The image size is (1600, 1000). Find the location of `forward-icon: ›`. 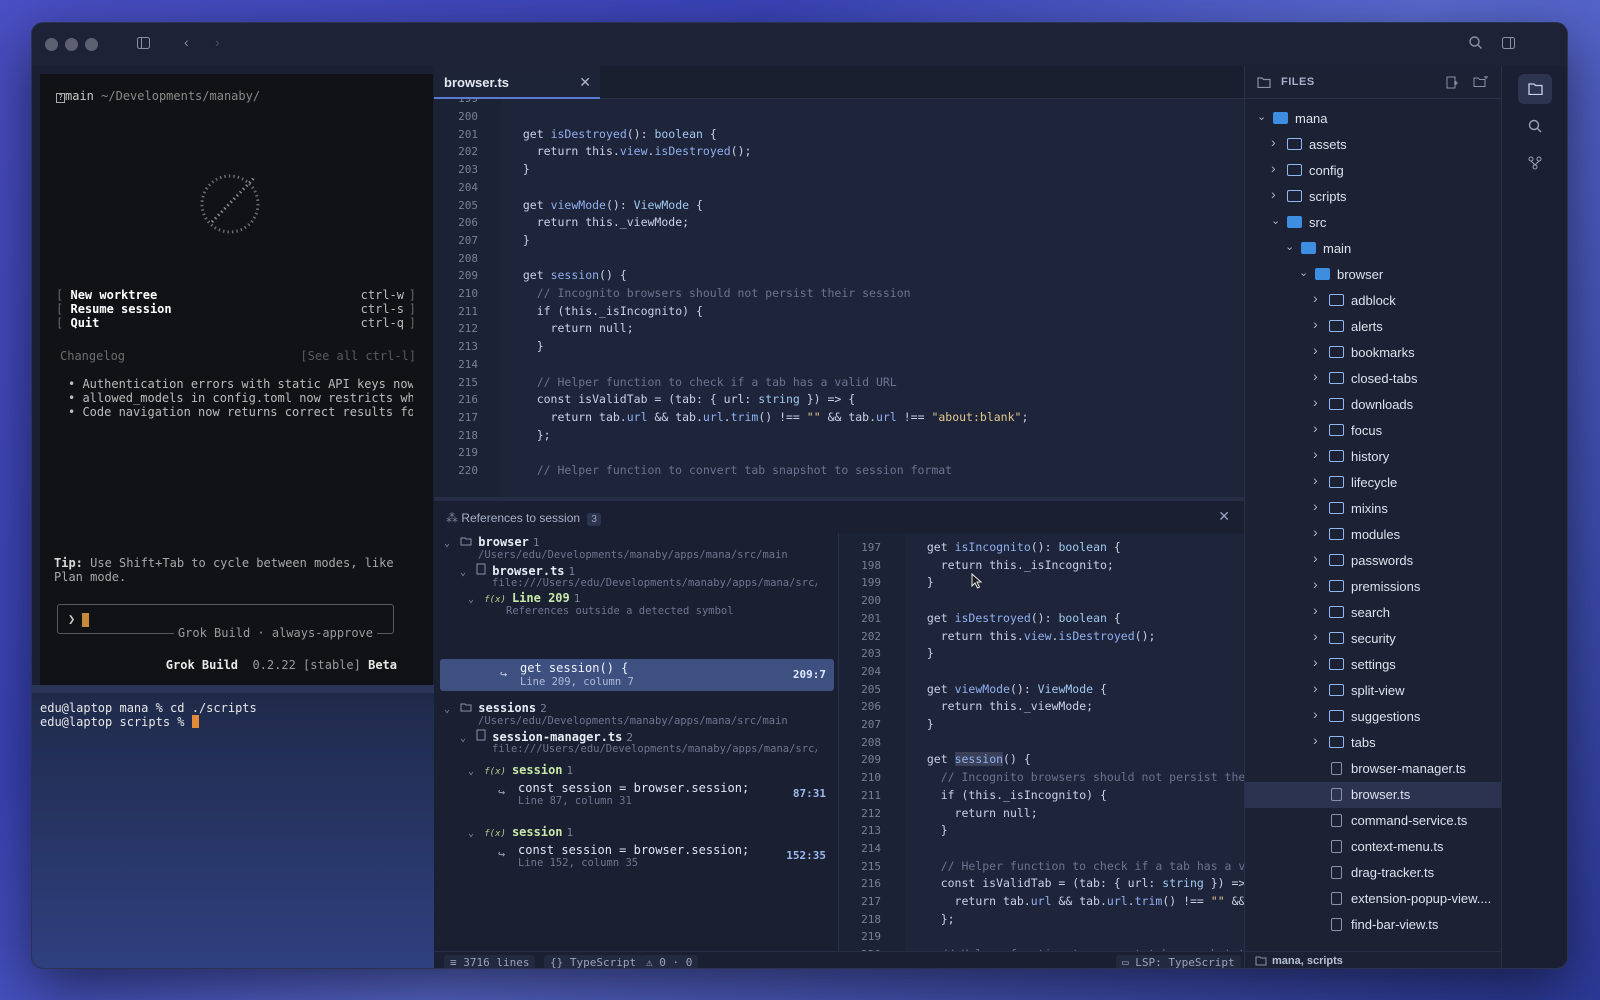

forward-icon: › is located at coordinates (217, 42).